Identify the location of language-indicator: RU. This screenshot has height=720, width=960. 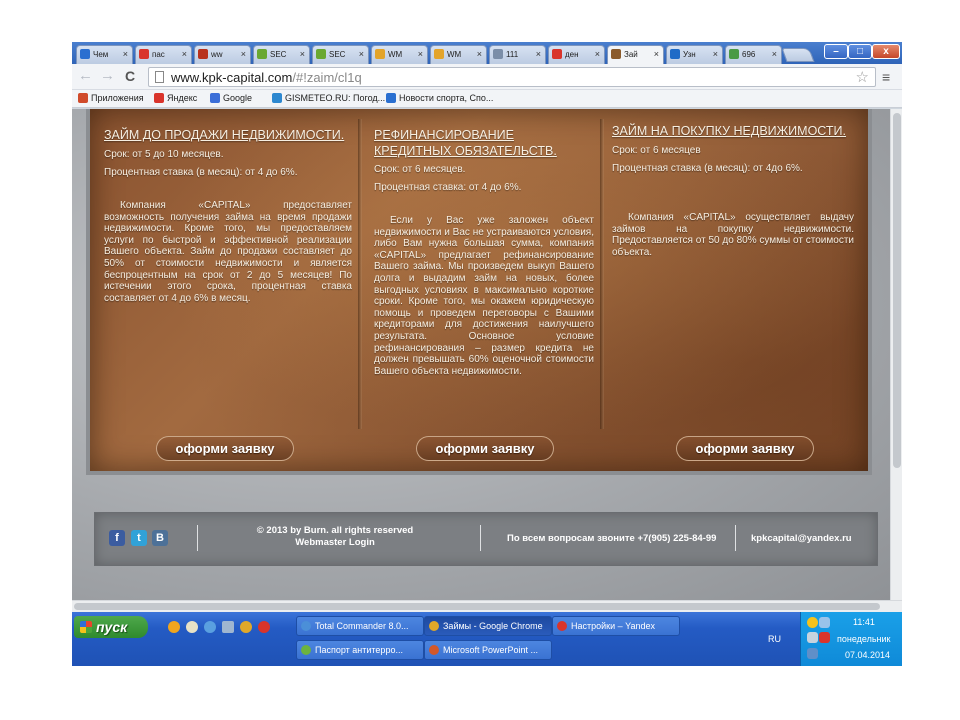
(774, 639).